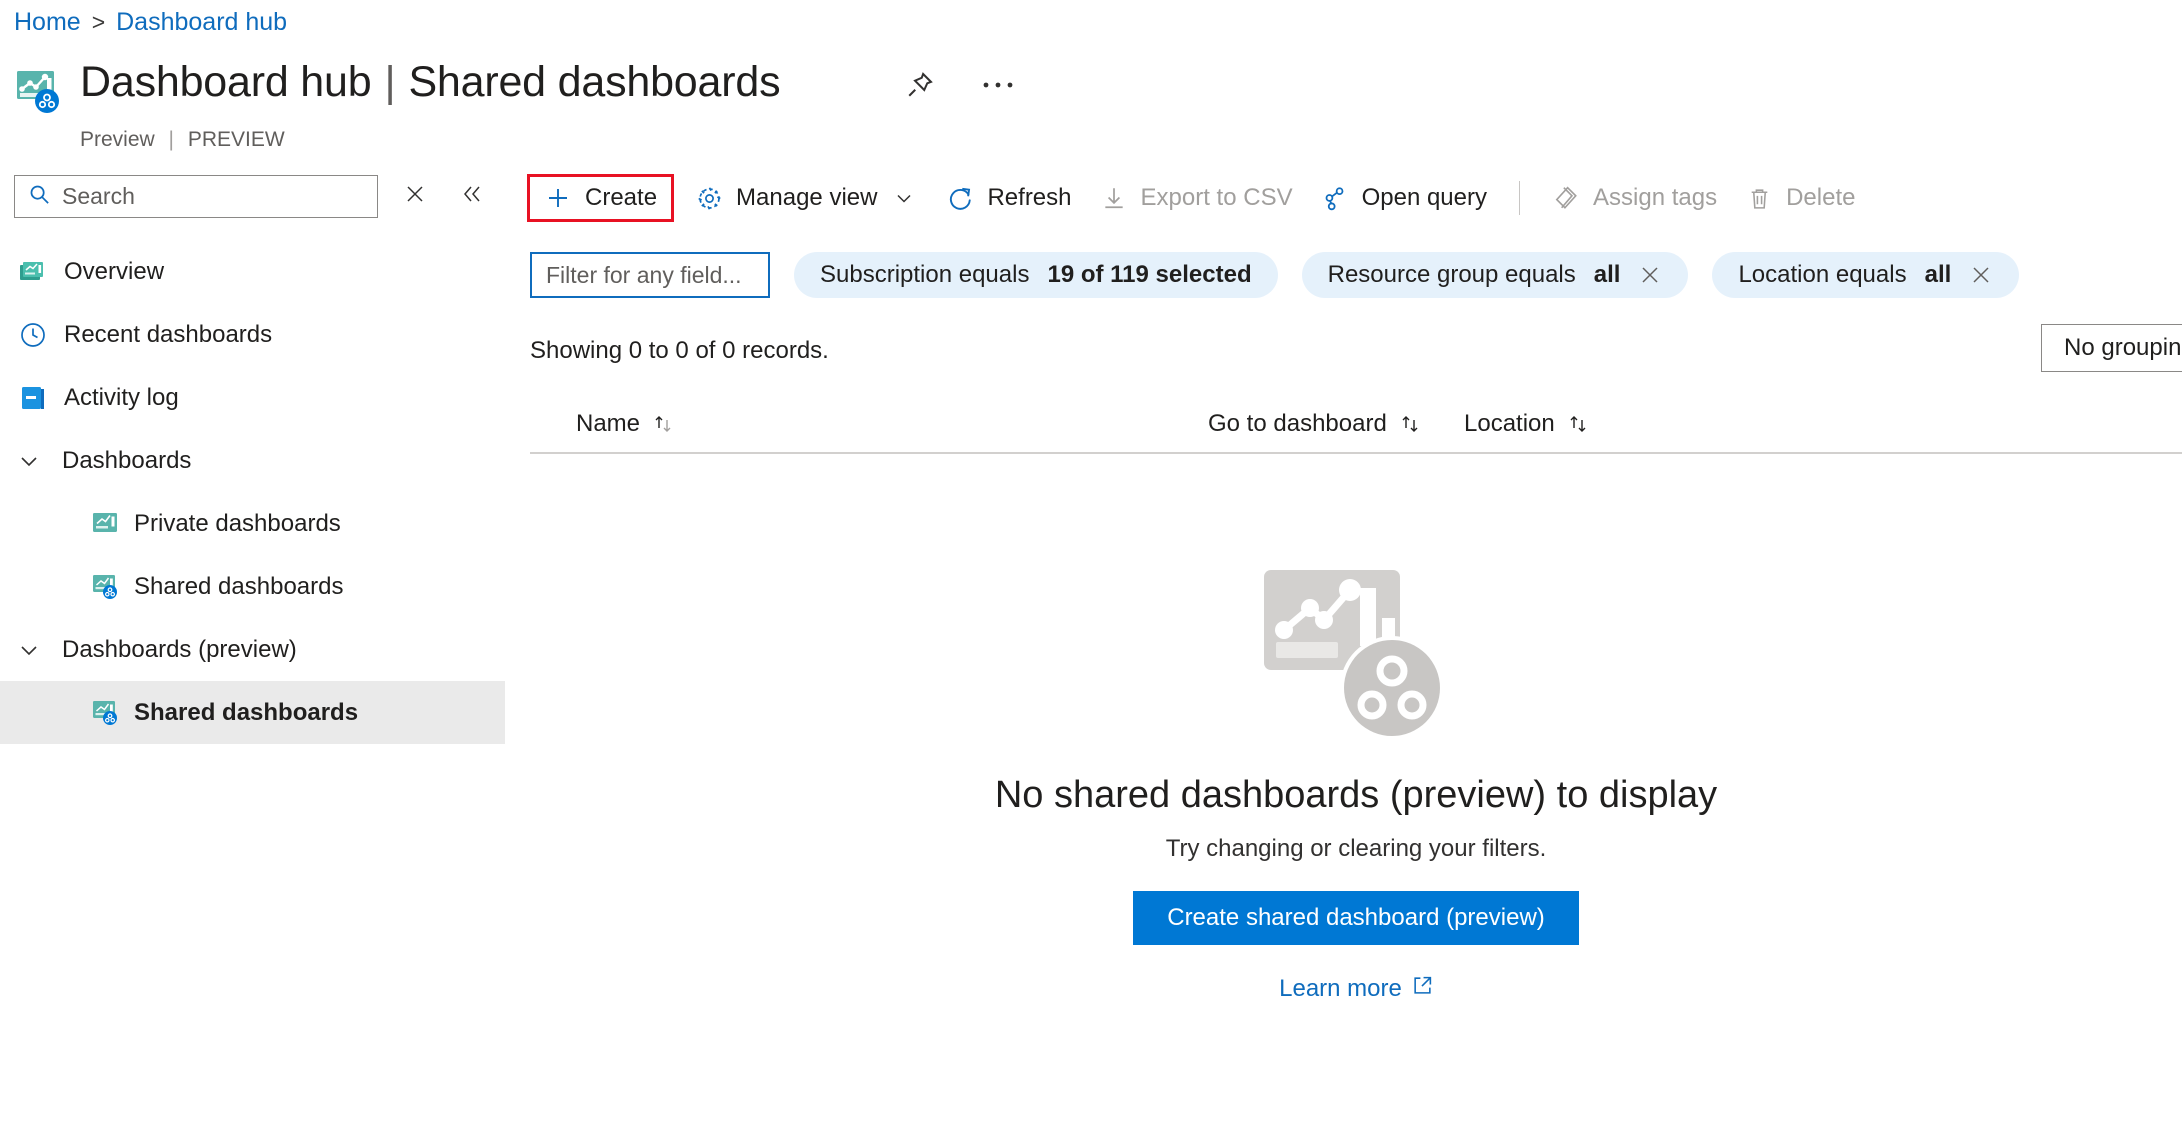 Image resolution: width=2182 pixels, height=1129 pixels. Describe the element at coordinates (182, 140) in the screenshot. I see `page-status-line: Preview | PREVIEW` at that location.